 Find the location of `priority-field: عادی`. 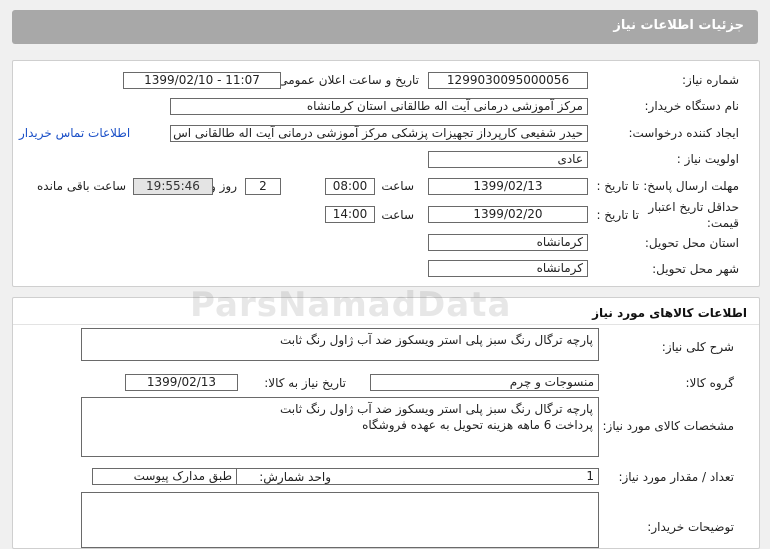

priority-field: عادی is located at coordinates (508, 159).